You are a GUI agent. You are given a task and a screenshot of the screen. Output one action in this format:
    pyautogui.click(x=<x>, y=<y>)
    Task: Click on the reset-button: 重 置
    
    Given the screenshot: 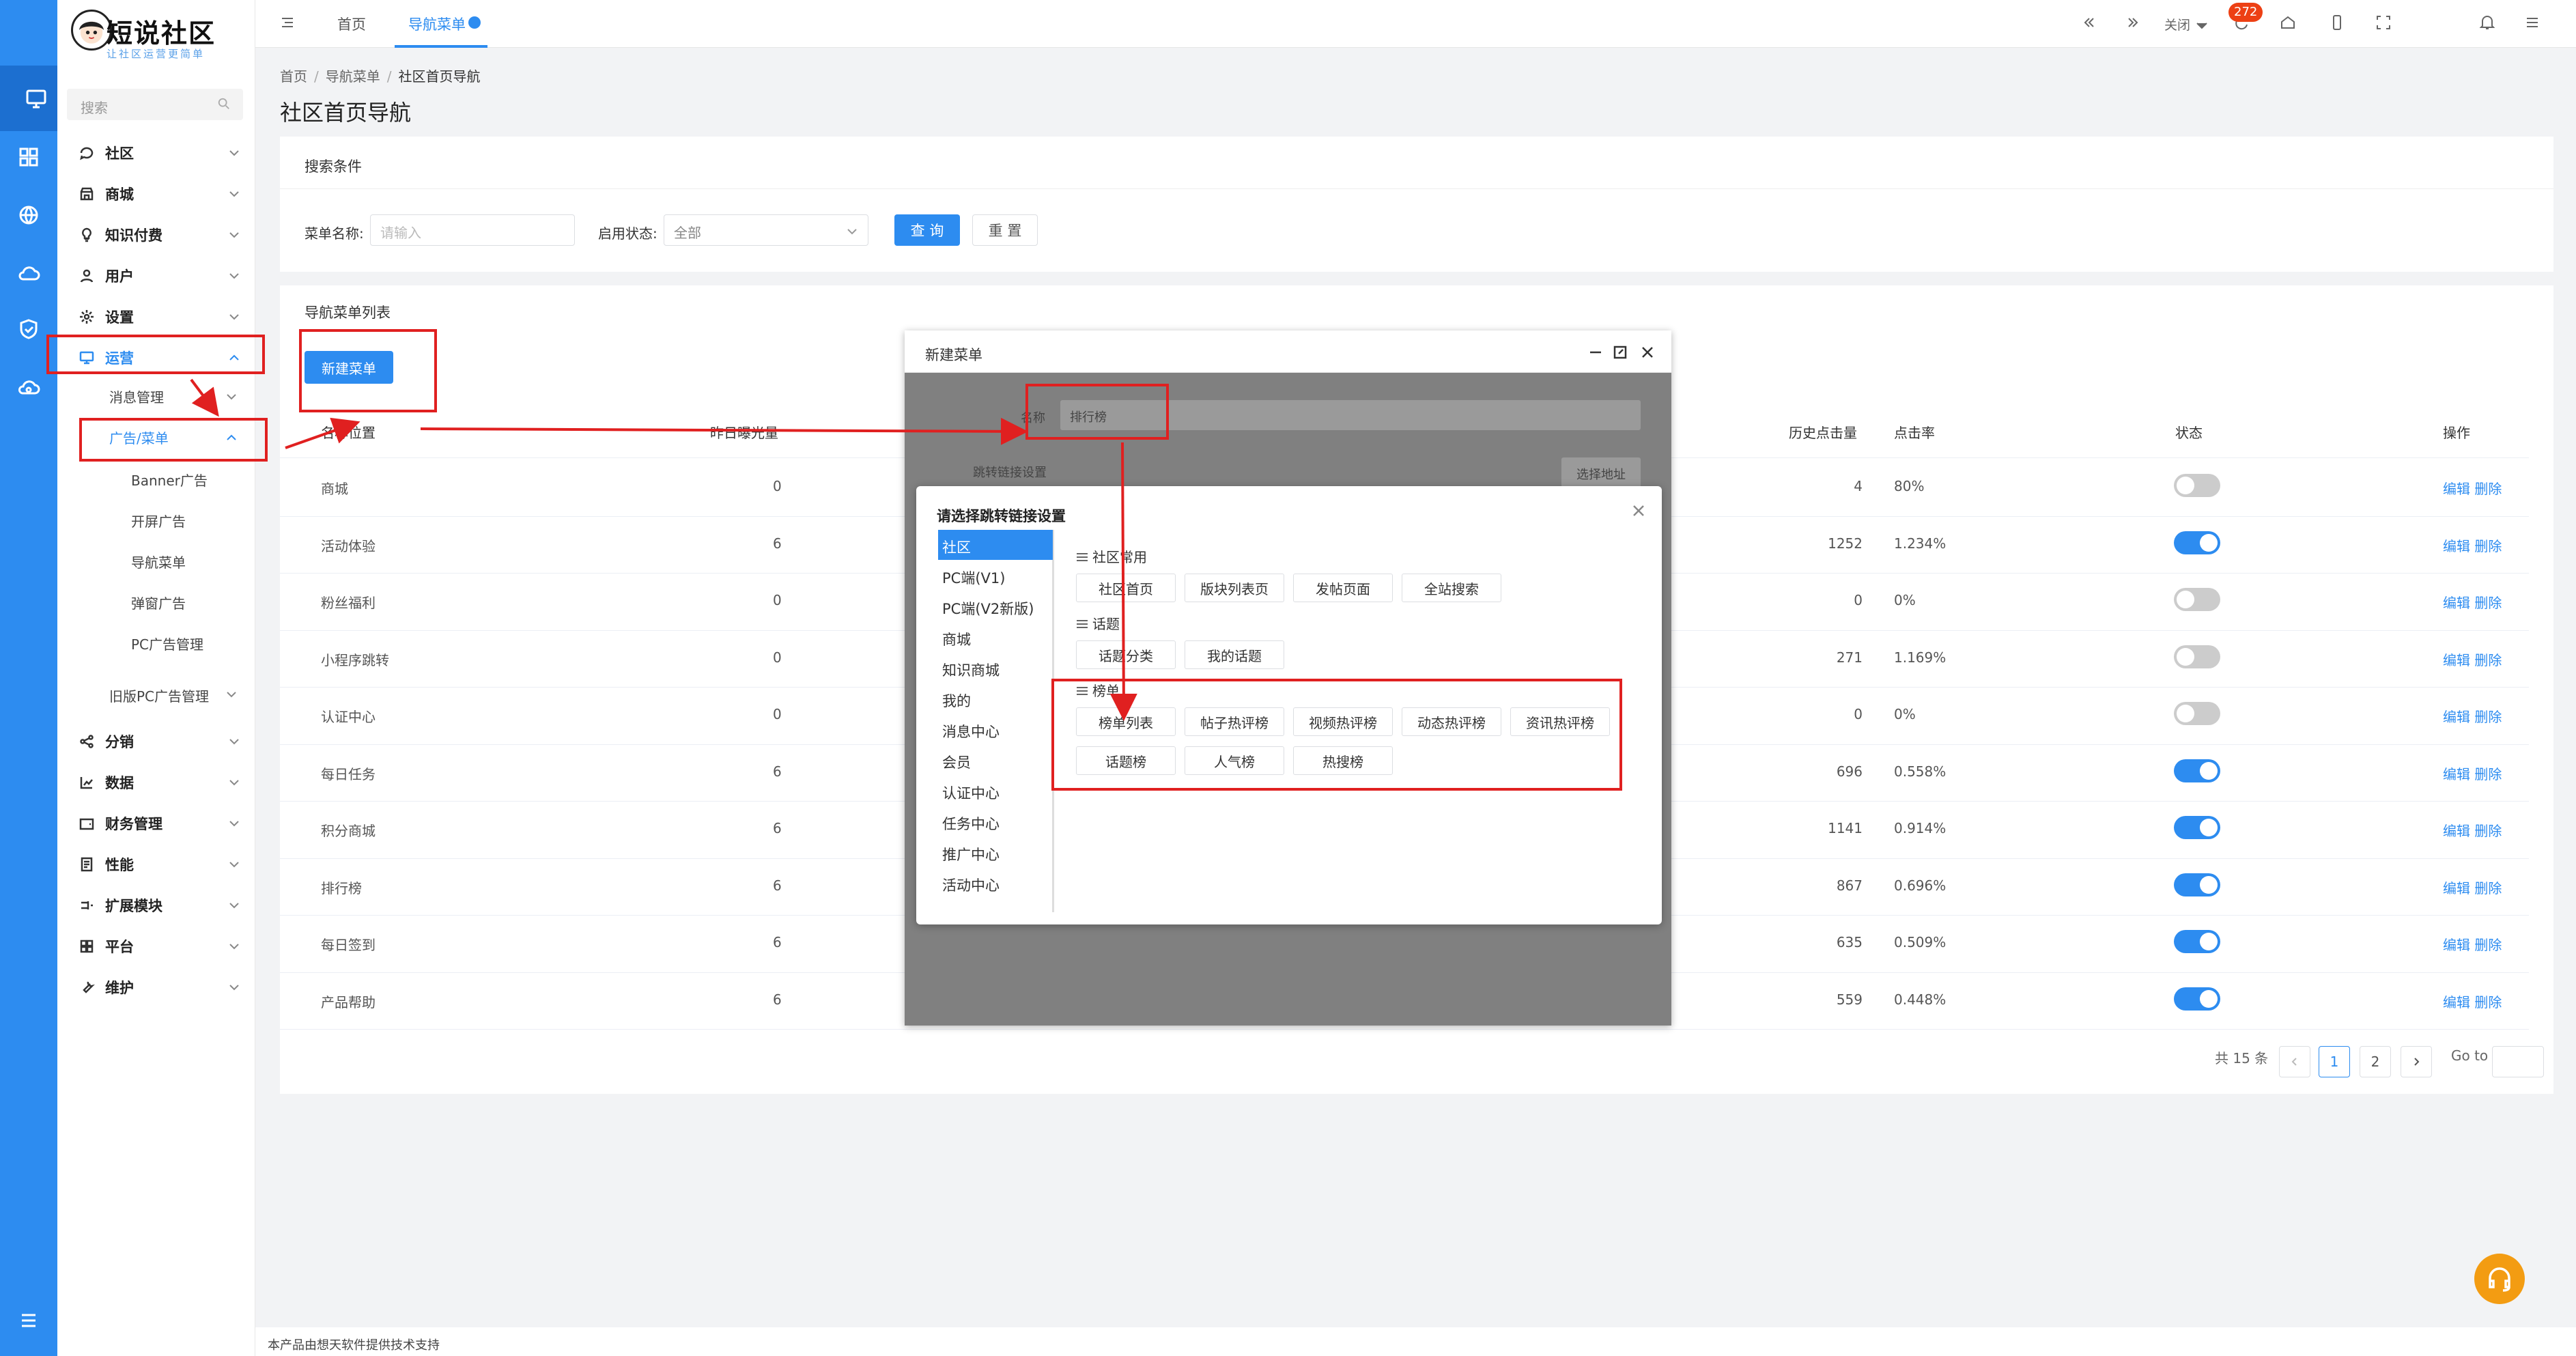 What is the action you would take?
    pyautogui.click(x=1005, y=230)
    